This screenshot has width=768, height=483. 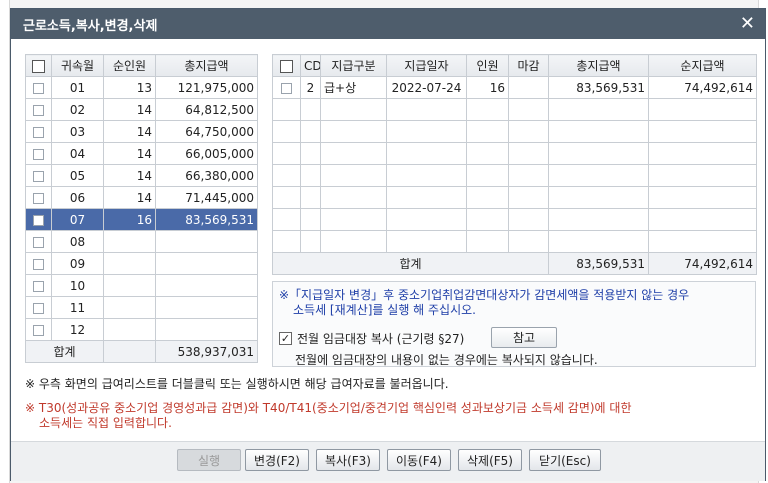 I want to click on move-button: 이동(F4), so click(x=419, y=460).